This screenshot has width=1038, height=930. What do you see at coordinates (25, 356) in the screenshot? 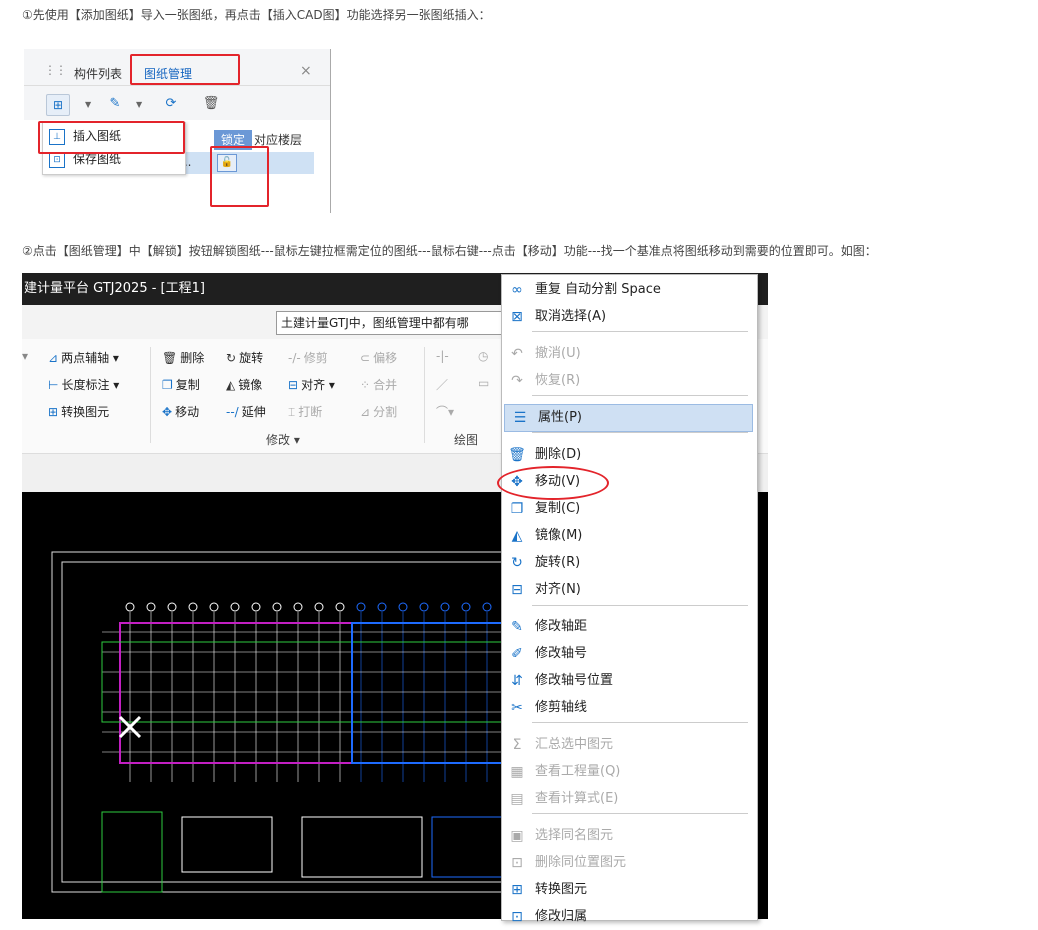
I see `chevron-down-icon: ▾` at bounding box center [25, 356].